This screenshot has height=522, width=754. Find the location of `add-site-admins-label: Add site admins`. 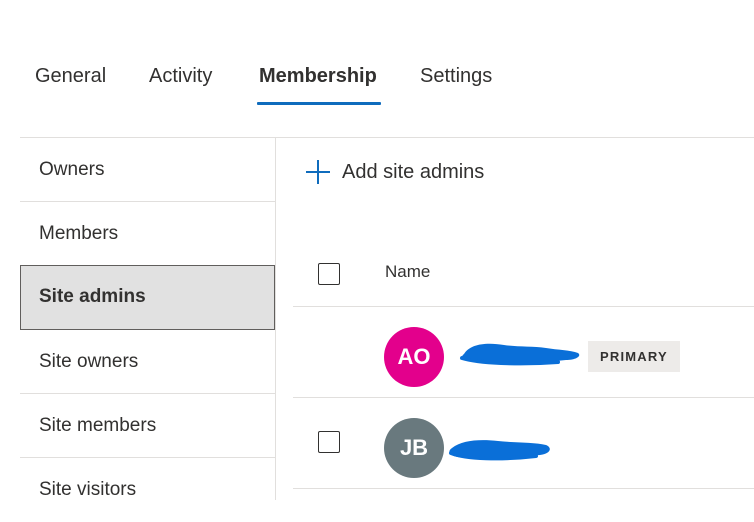

add-site-admins-label: Add site admins is located at coordinates (413, 171).